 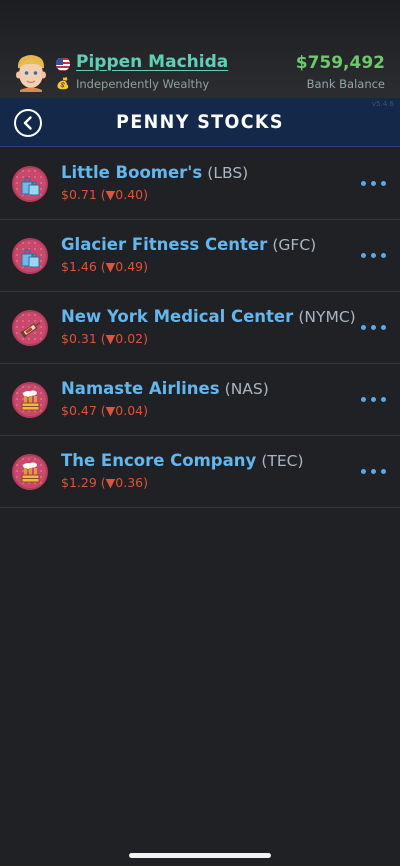 What do you see at coordinates (79, 482) in the screenshot?
I see `stock-price: $1.29` at bounding box center [79, 482].